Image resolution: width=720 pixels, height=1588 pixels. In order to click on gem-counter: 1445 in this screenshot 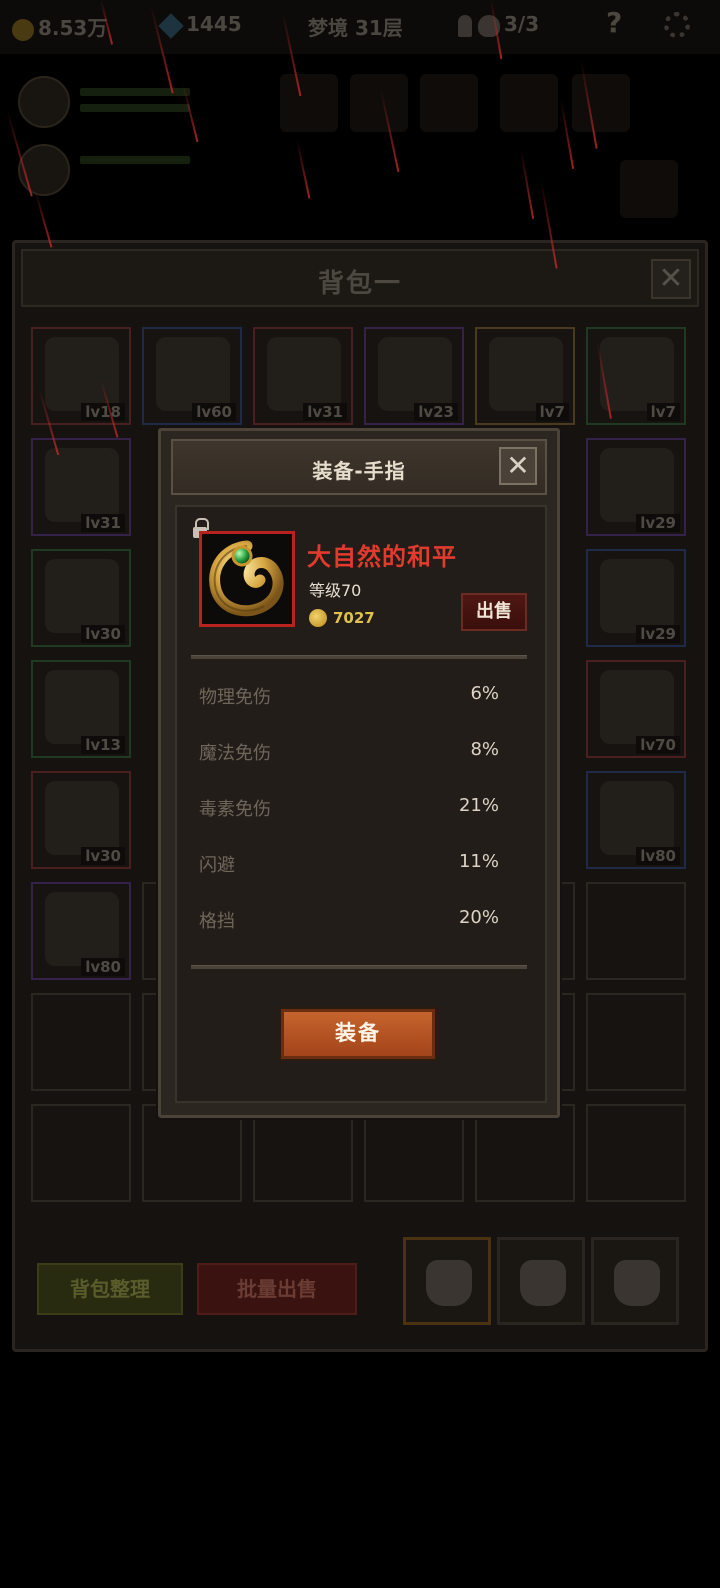, I will do `click(200, 25)`.